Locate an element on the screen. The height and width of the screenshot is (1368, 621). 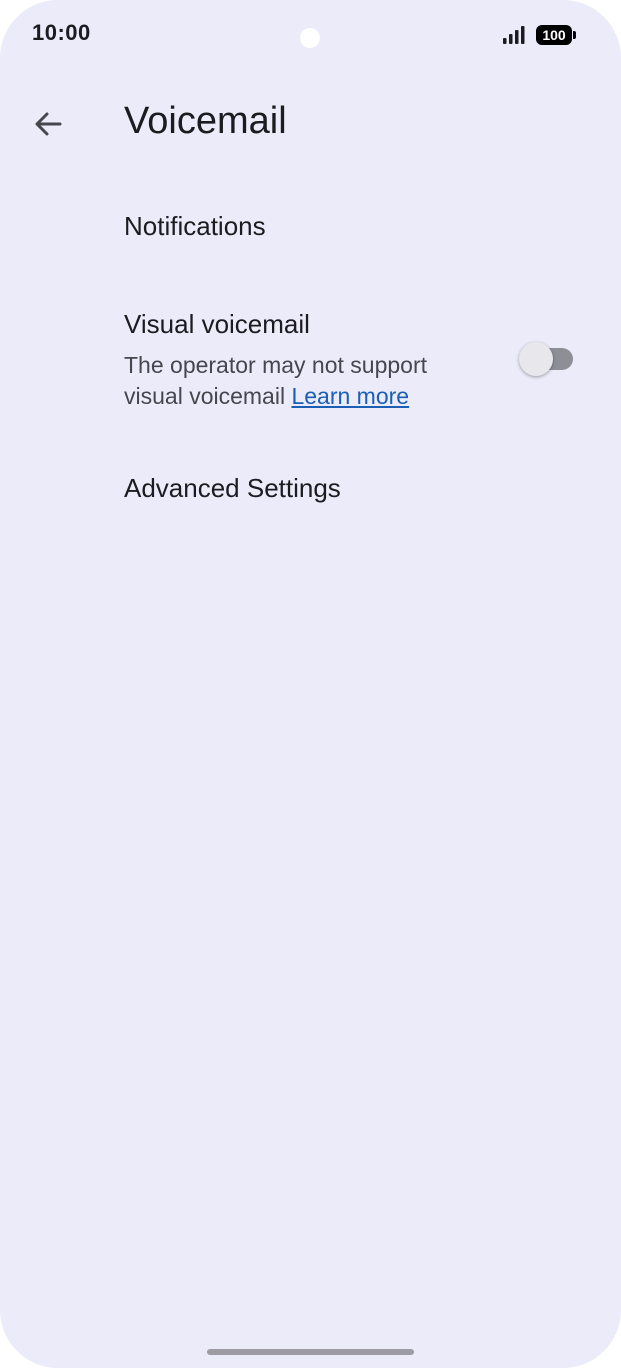
arrow-back-icon is located at coordinates (48, 124).